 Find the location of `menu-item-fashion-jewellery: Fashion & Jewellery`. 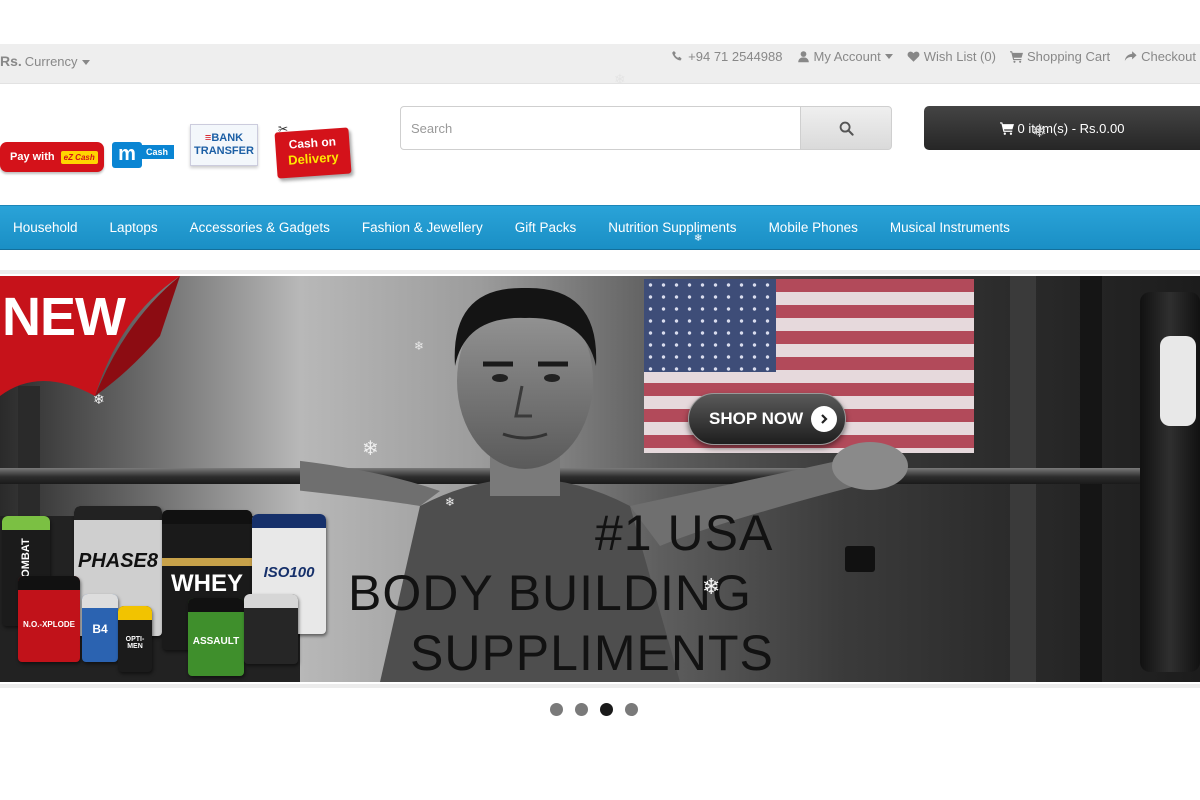

menu-item-fashion-jewellery: Fashion & Jewellery is located at coordinates (422, 227).